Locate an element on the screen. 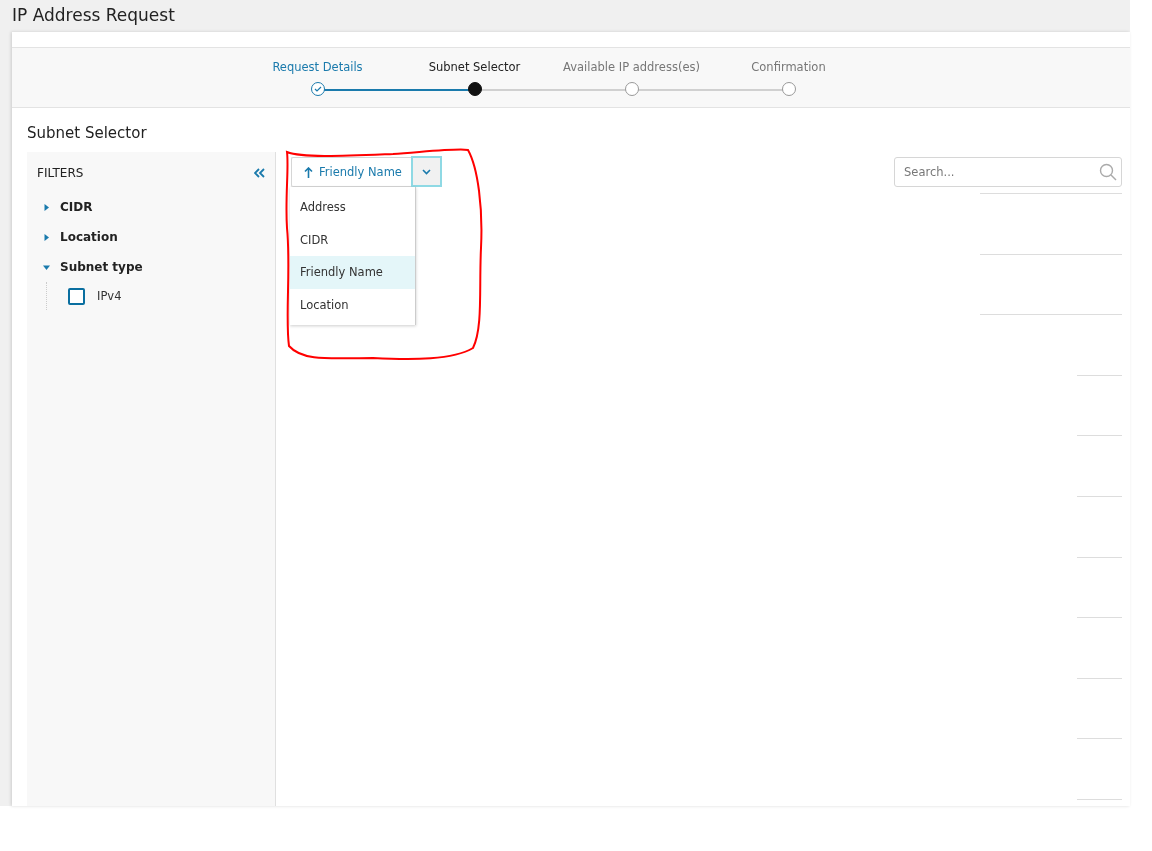 The height and width of the screenshot is (851, 1152). dropdown-toggle is located at coordinates (426, 171).